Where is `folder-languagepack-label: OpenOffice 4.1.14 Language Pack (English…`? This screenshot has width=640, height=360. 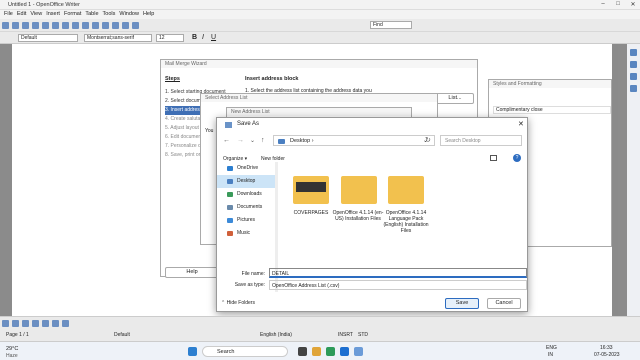
folder-languagepack-label: OpenOffice 4.1.14 Language Pack (English… is located at coordinates (406, 222).